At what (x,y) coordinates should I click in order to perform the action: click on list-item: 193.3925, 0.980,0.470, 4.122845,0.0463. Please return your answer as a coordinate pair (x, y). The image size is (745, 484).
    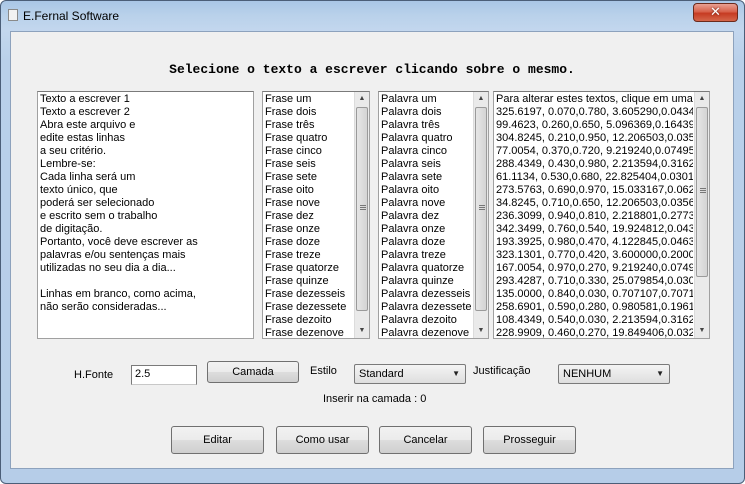
    Looking at the image, I should click on (594, 242).